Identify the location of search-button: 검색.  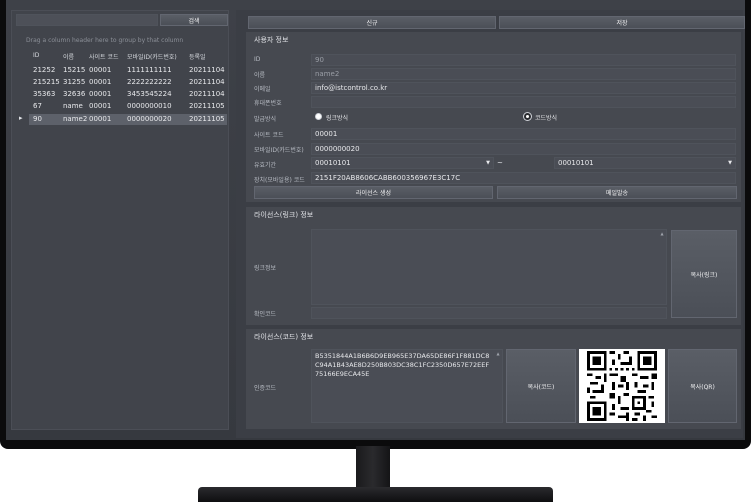
(194, 20).